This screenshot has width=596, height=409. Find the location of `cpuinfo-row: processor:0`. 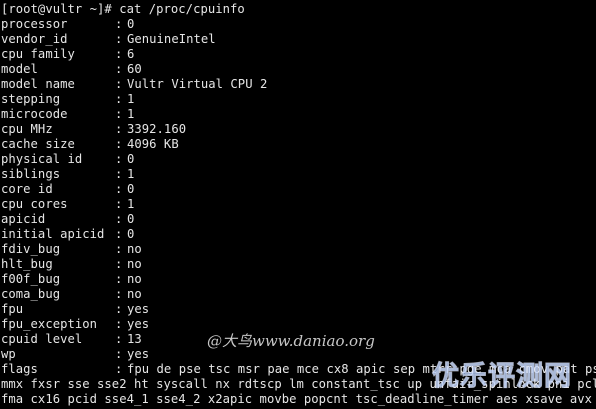

cpuinfo-row: processor:0 is located at coordinates (67, 24).